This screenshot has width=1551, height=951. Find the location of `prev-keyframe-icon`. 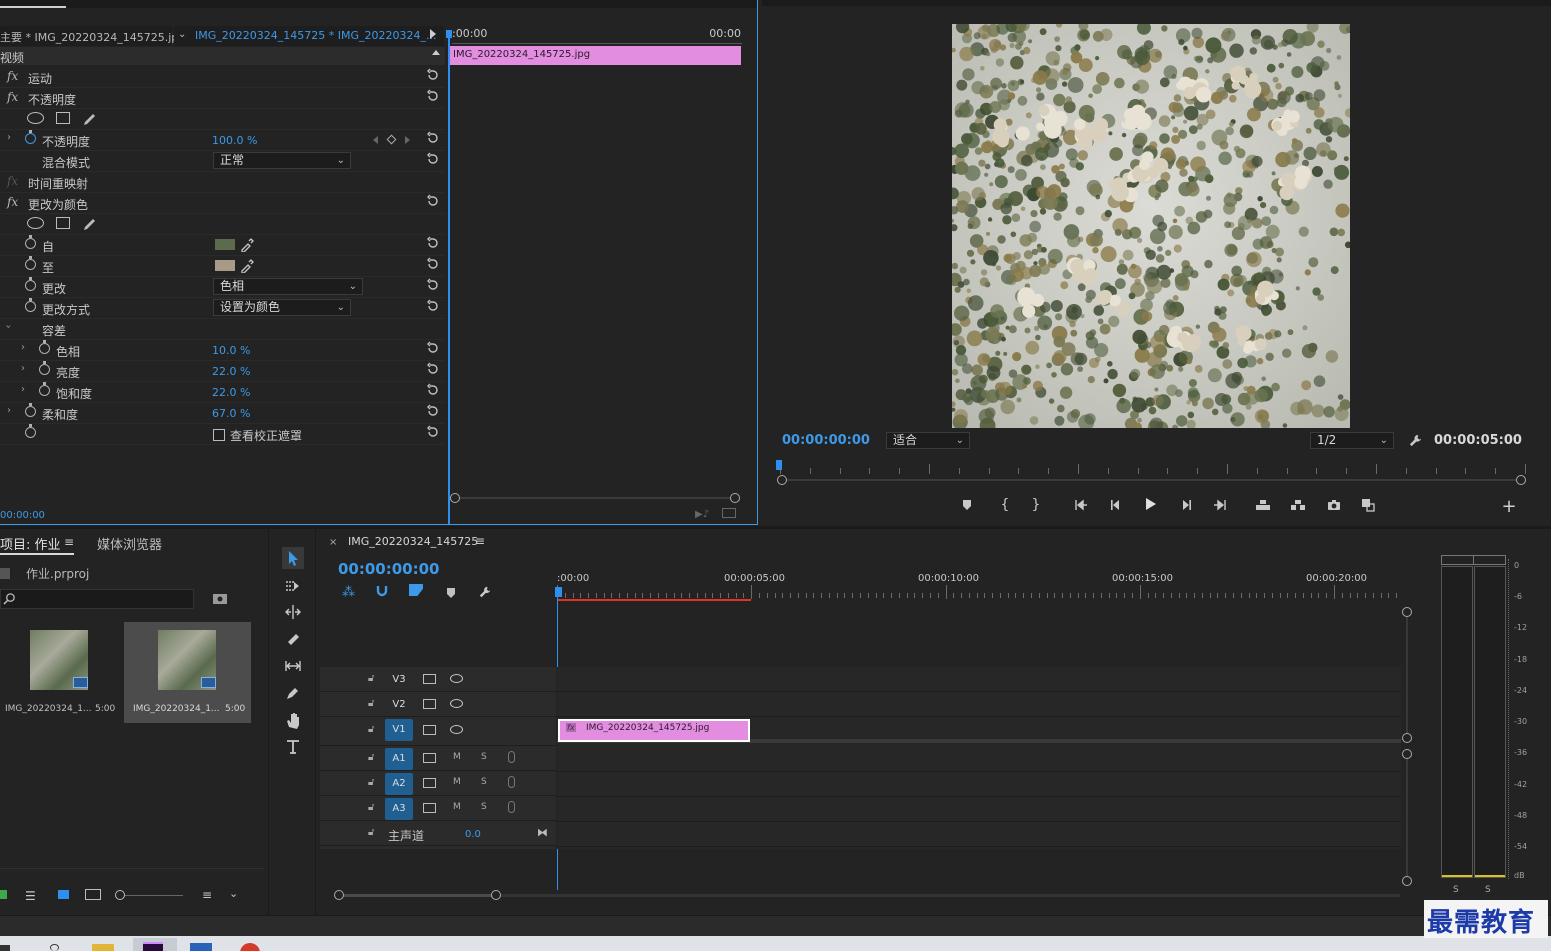

prev-keyframe-icon is located at coordinates (375, 140).